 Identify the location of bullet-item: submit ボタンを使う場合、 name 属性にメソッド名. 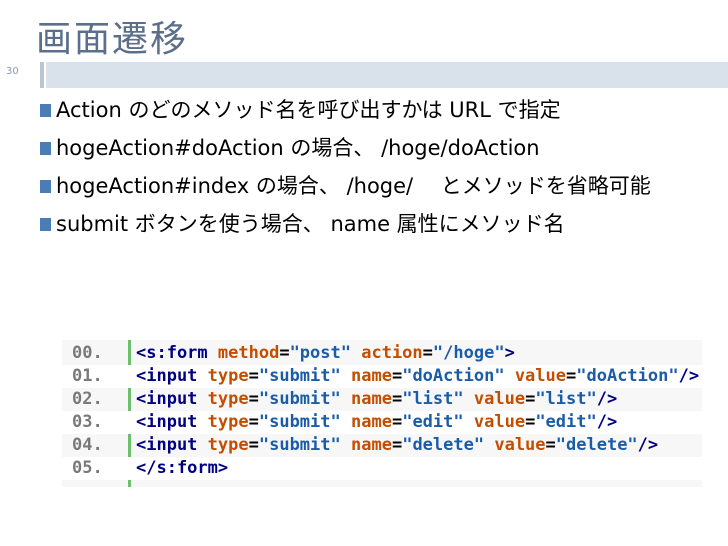
(370, 224).